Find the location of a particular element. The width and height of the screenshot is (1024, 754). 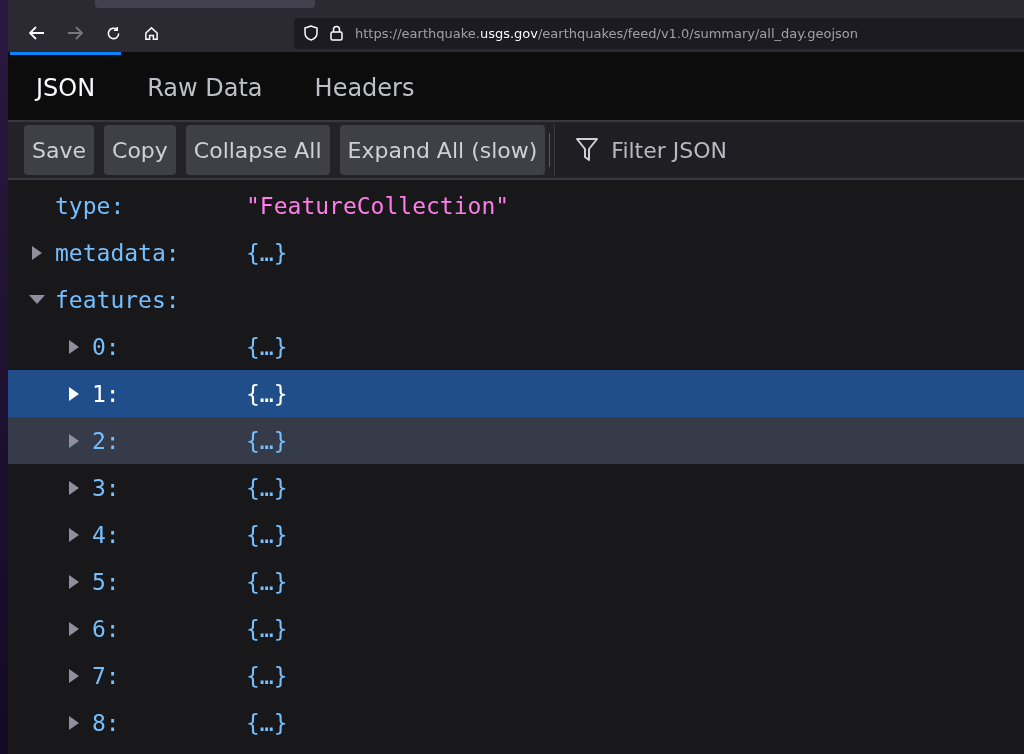

tree-row: 2: {…} is located at coordinates (516, 440).